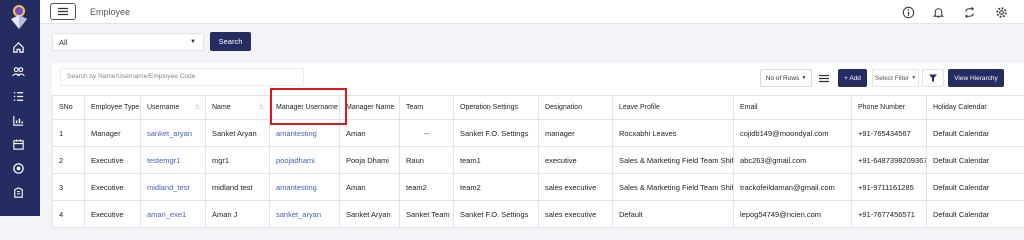  What do you see at coordinates (575, 107) in the screenshot?
I see `column-header: Designation` at bounding box center [575, 107].